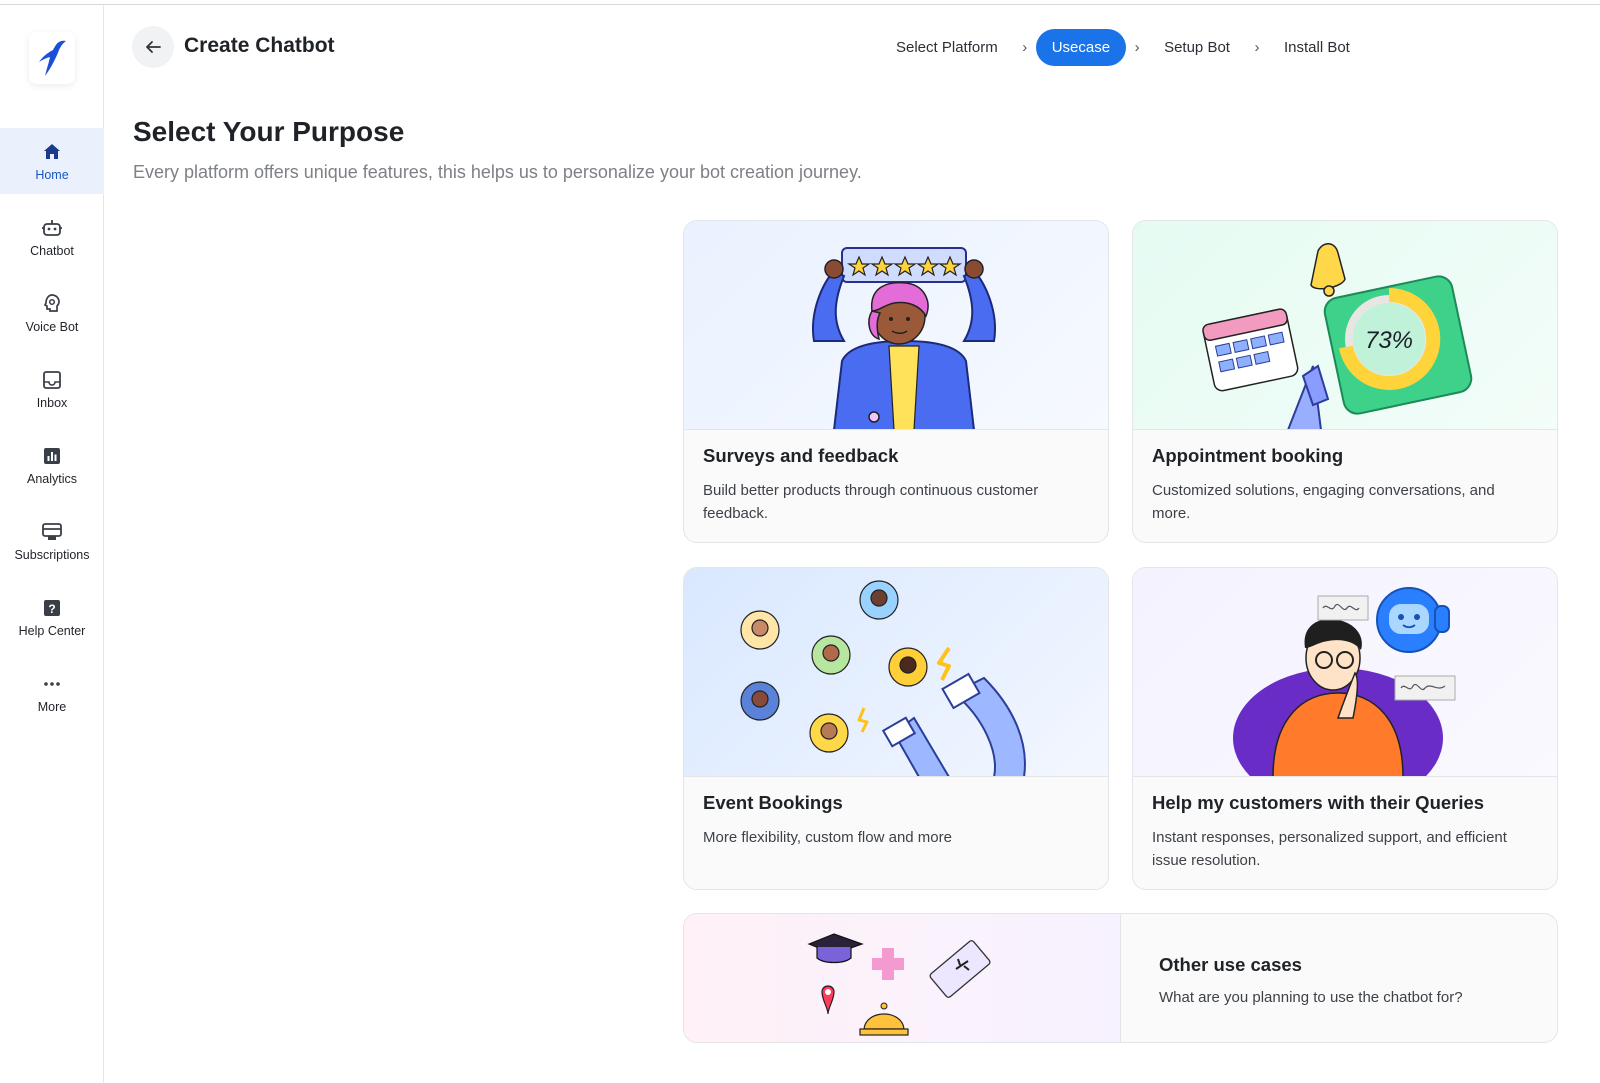 This screenshot has height=1083, width=1600. I want to click on sidebar-item-label: Analytics, so click(52, 478).